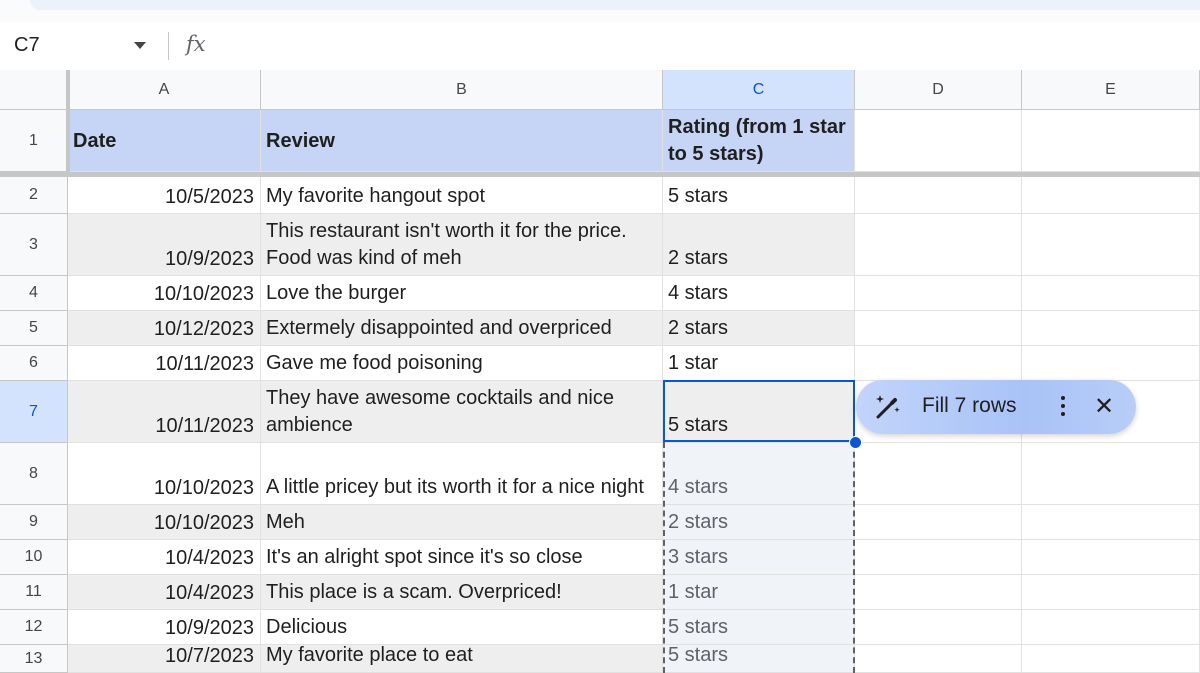 This screenshot has width=1200, height=673. Describe the element at coordinates (164, 195) in the screenshot. I see `date-cell: 10/5/2023` at that location.